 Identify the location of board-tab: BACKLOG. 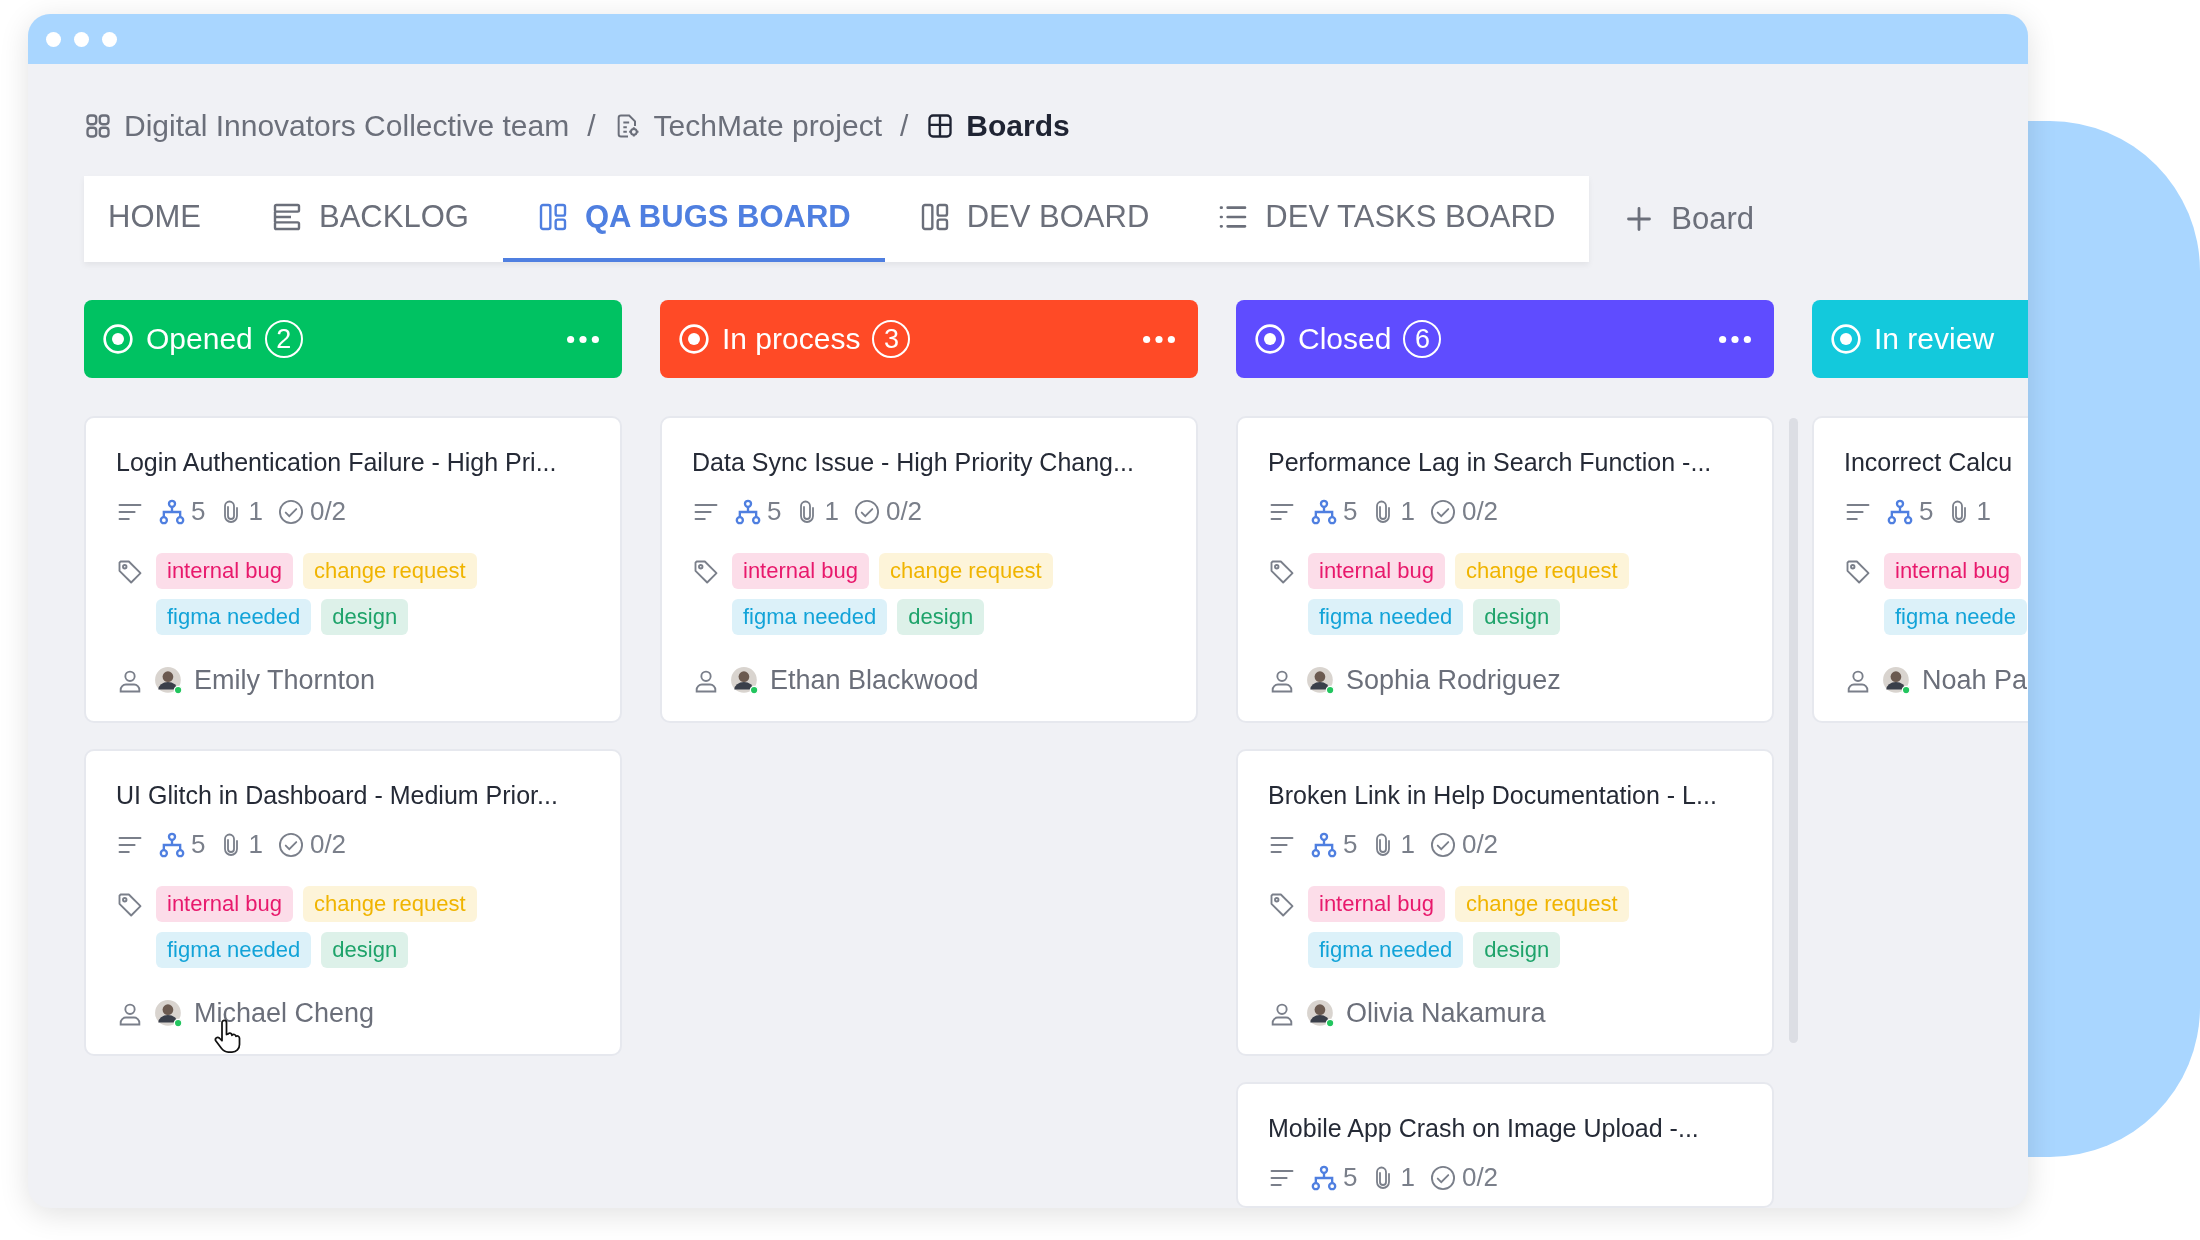
(370, 219).